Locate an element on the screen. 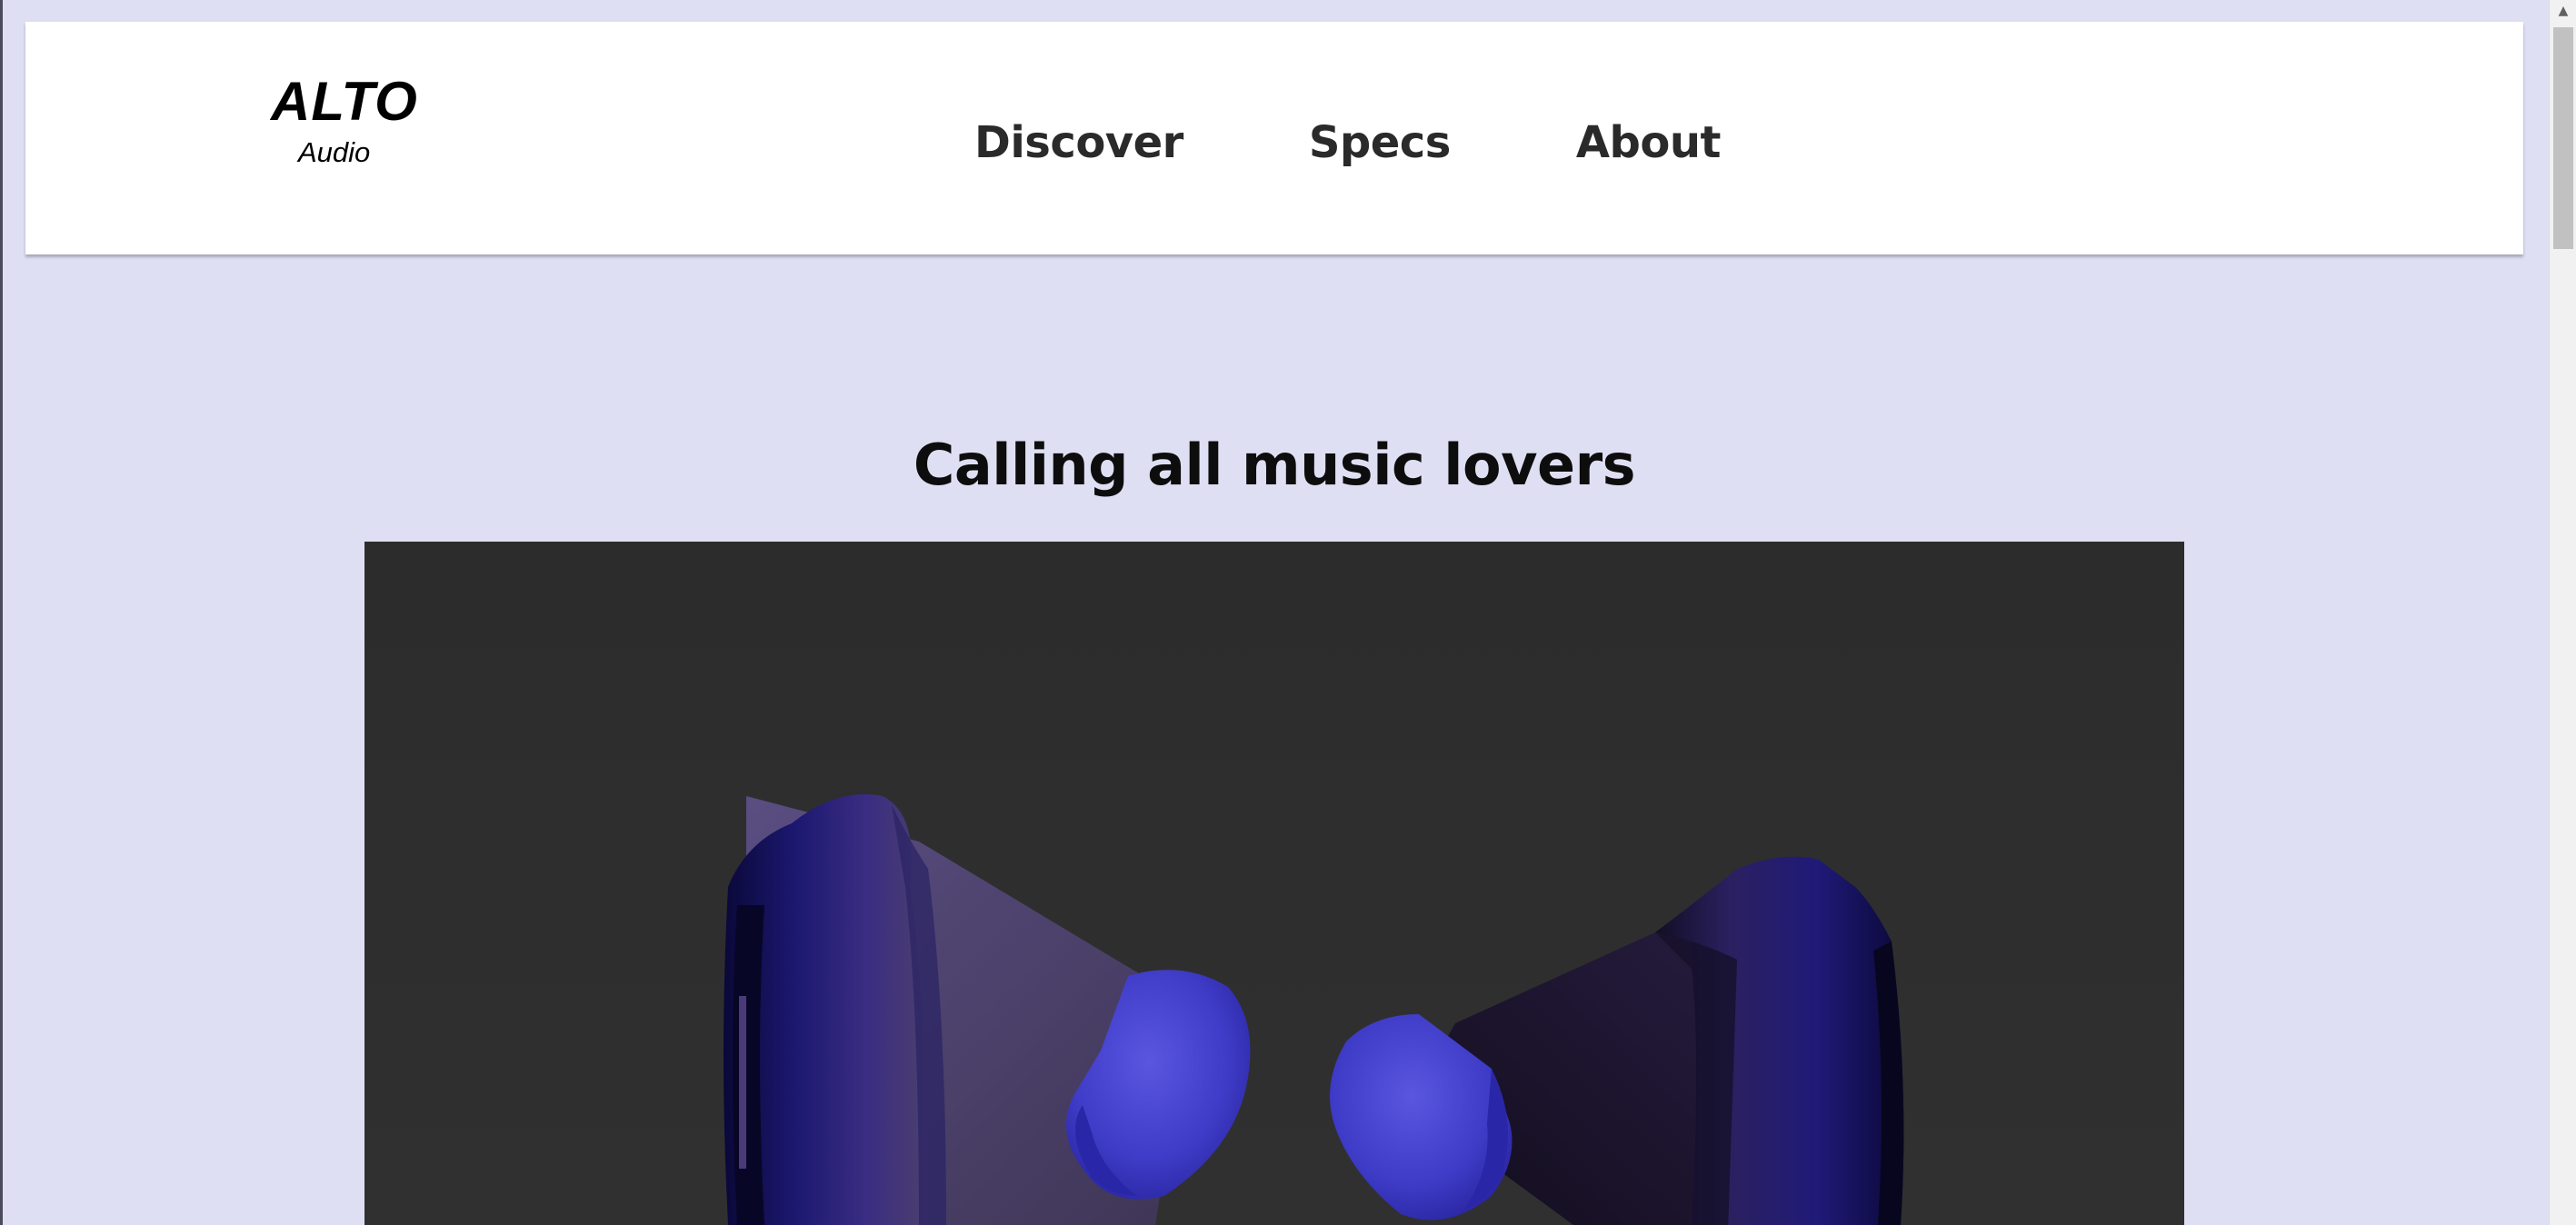 This screenshot has width=2576, height=1225. nav-specs: Specs is located at coordinates (1380, 143).